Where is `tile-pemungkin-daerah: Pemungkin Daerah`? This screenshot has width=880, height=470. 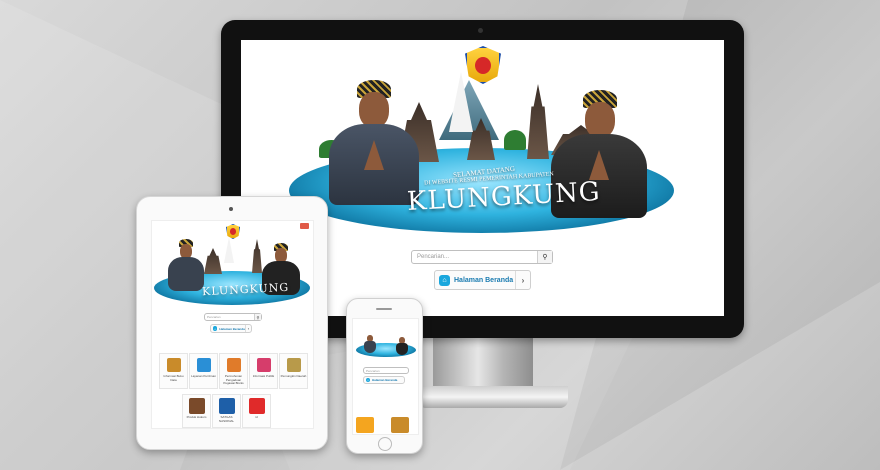
tile-pemungkin-daerah: Pemungkin Daerah is located at coordinates (293, 371).